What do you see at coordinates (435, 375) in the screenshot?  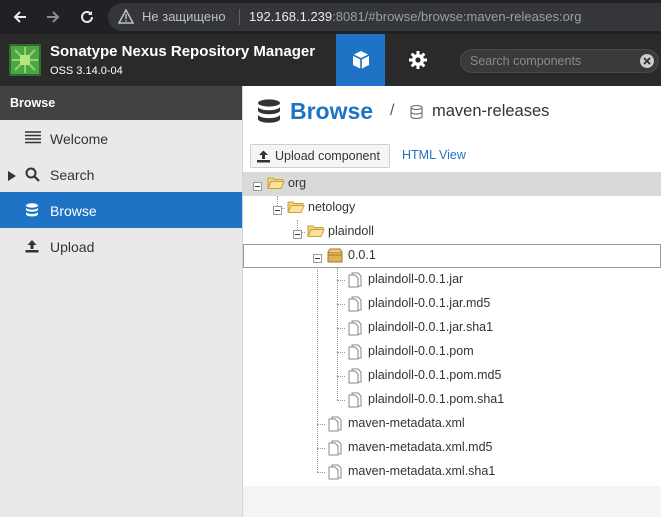 I see `tree-node-label: plaindoll-0.0.1.pom.md5` at bounding box center [435, 375].